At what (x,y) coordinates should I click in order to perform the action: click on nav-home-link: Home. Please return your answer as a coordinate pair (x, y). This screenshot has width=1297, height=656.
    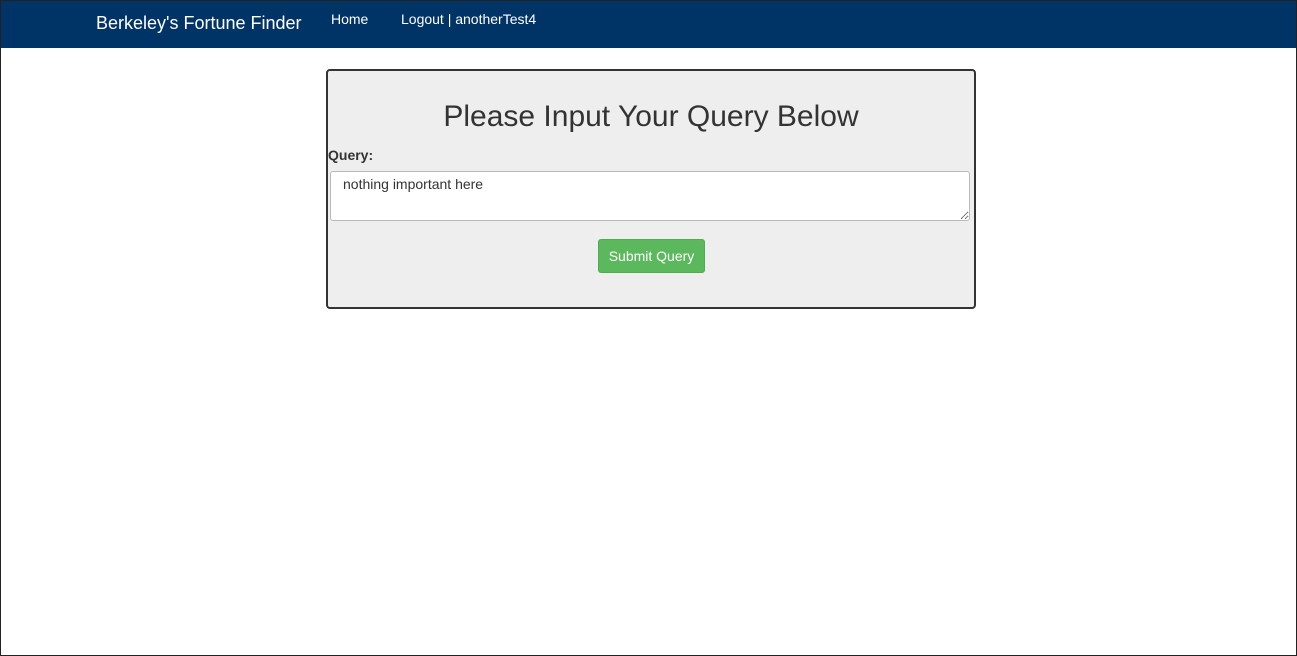
    Looking at the image, I should click on (349, 19).